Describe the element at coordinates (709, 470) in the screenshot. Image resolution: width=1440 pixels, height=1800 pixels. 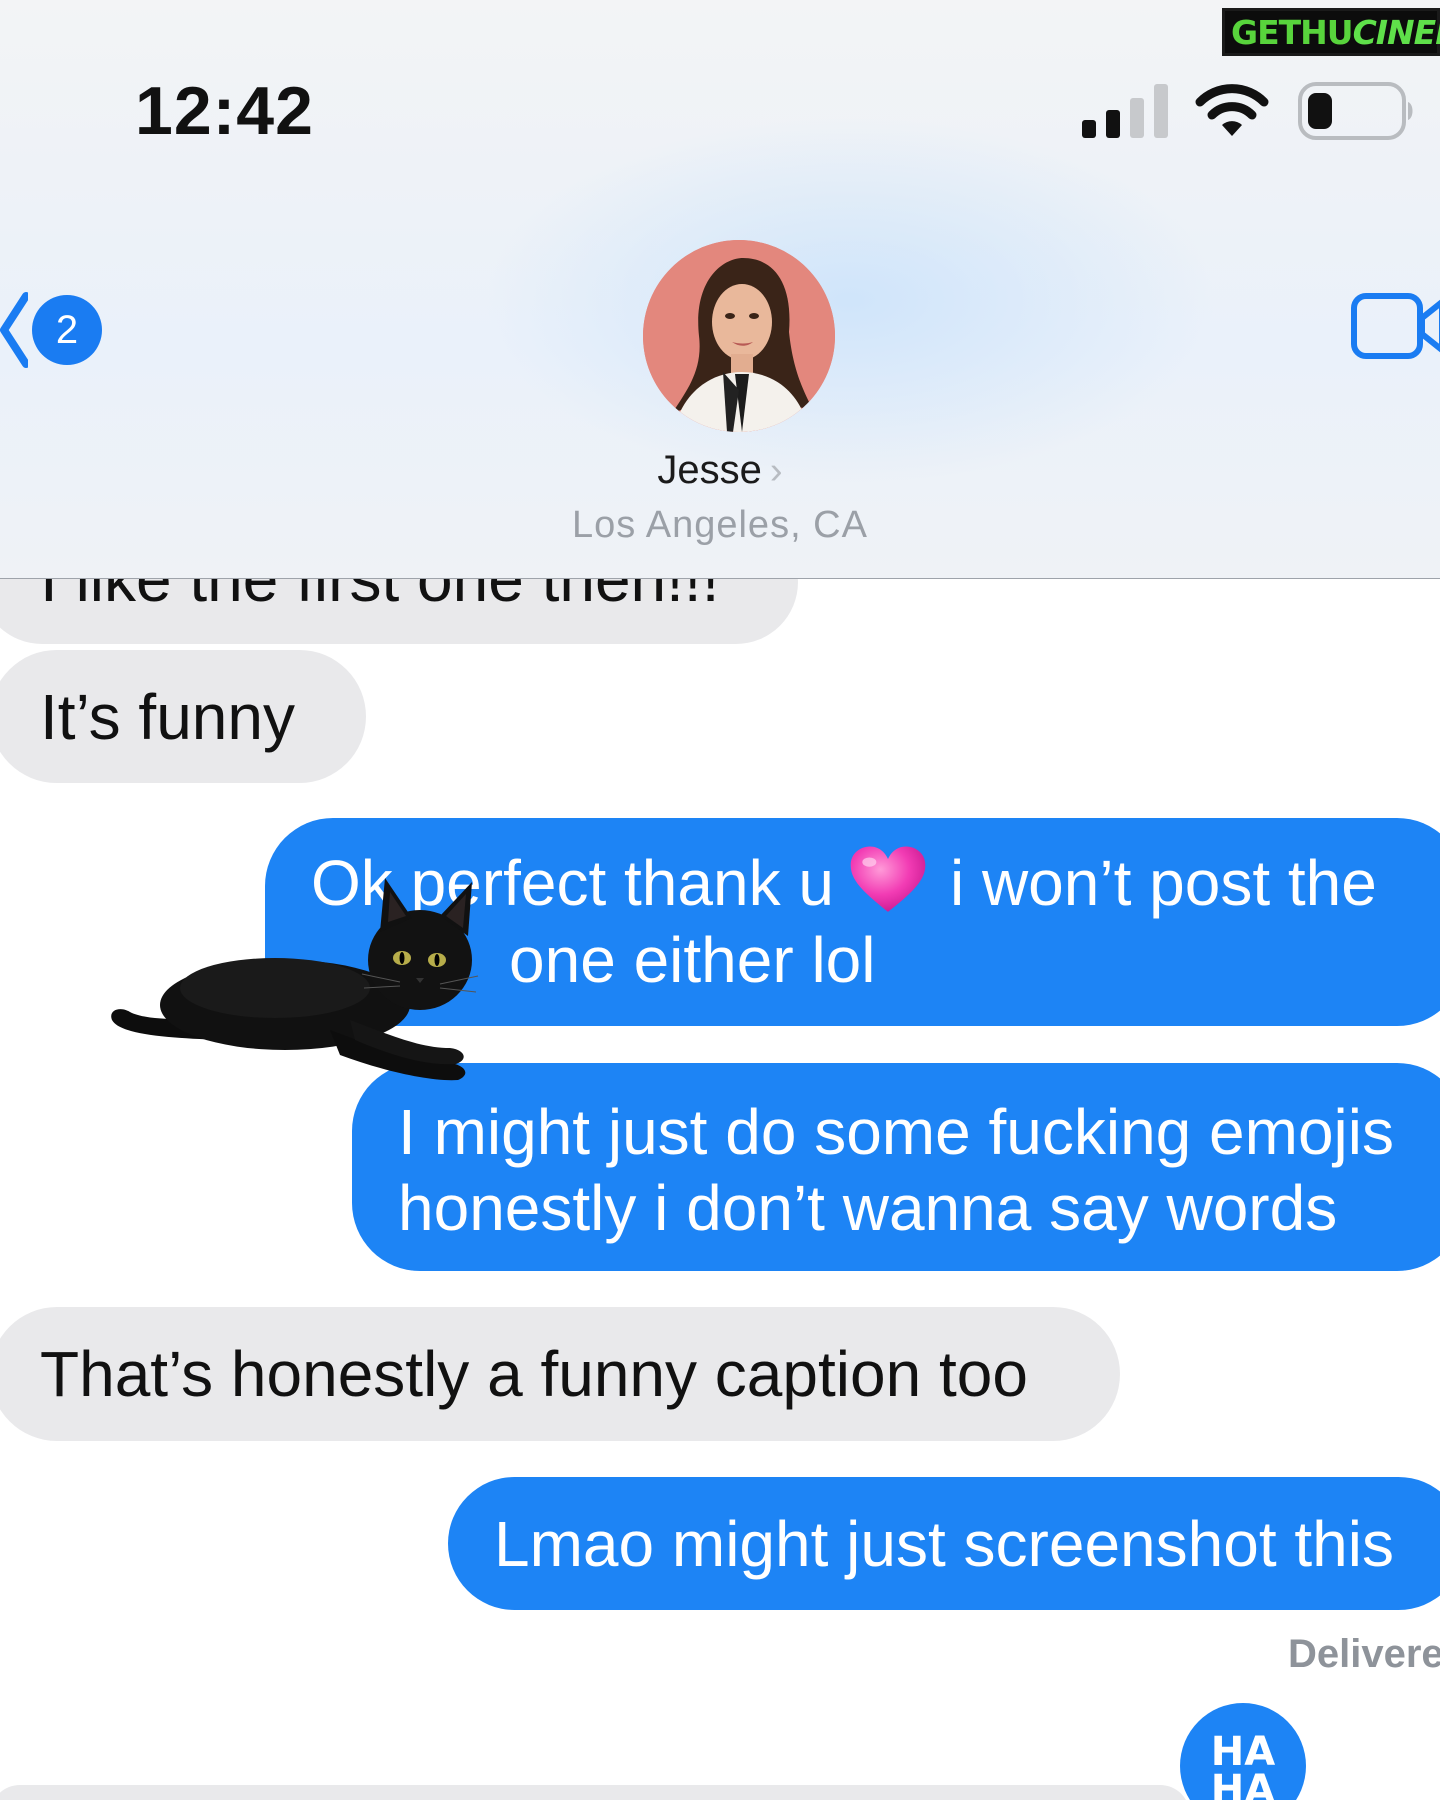
I see `contact-name: Jesse` at that location.